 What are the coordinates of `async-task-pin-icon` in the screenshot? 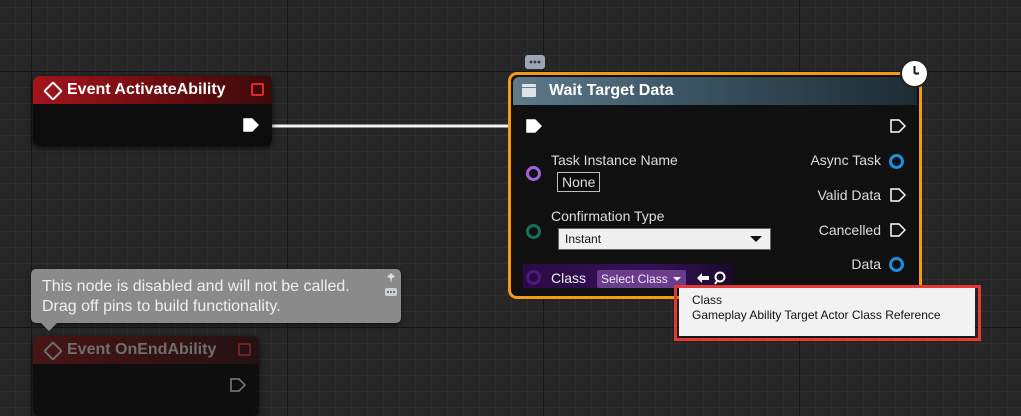 It's located at (896, 161).